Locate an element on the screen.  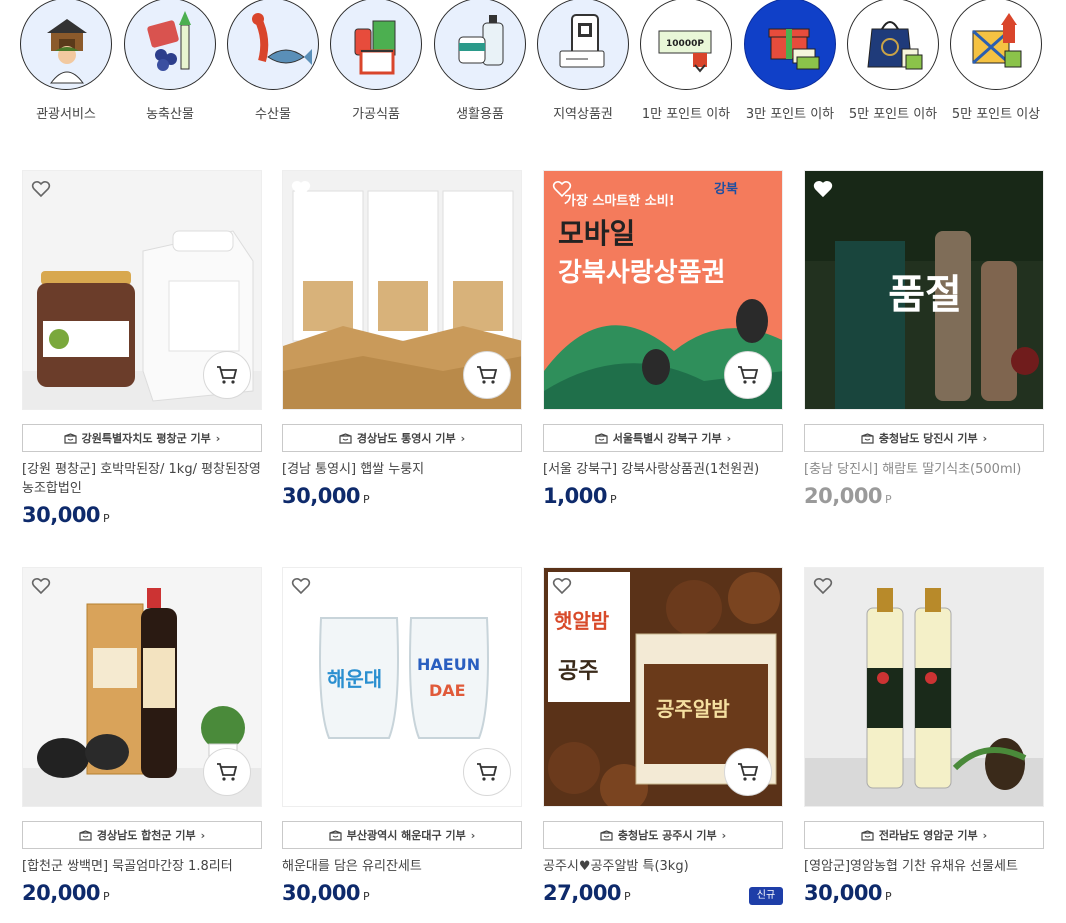
svg-text: HAEUN is located at coordinates (448, 664).